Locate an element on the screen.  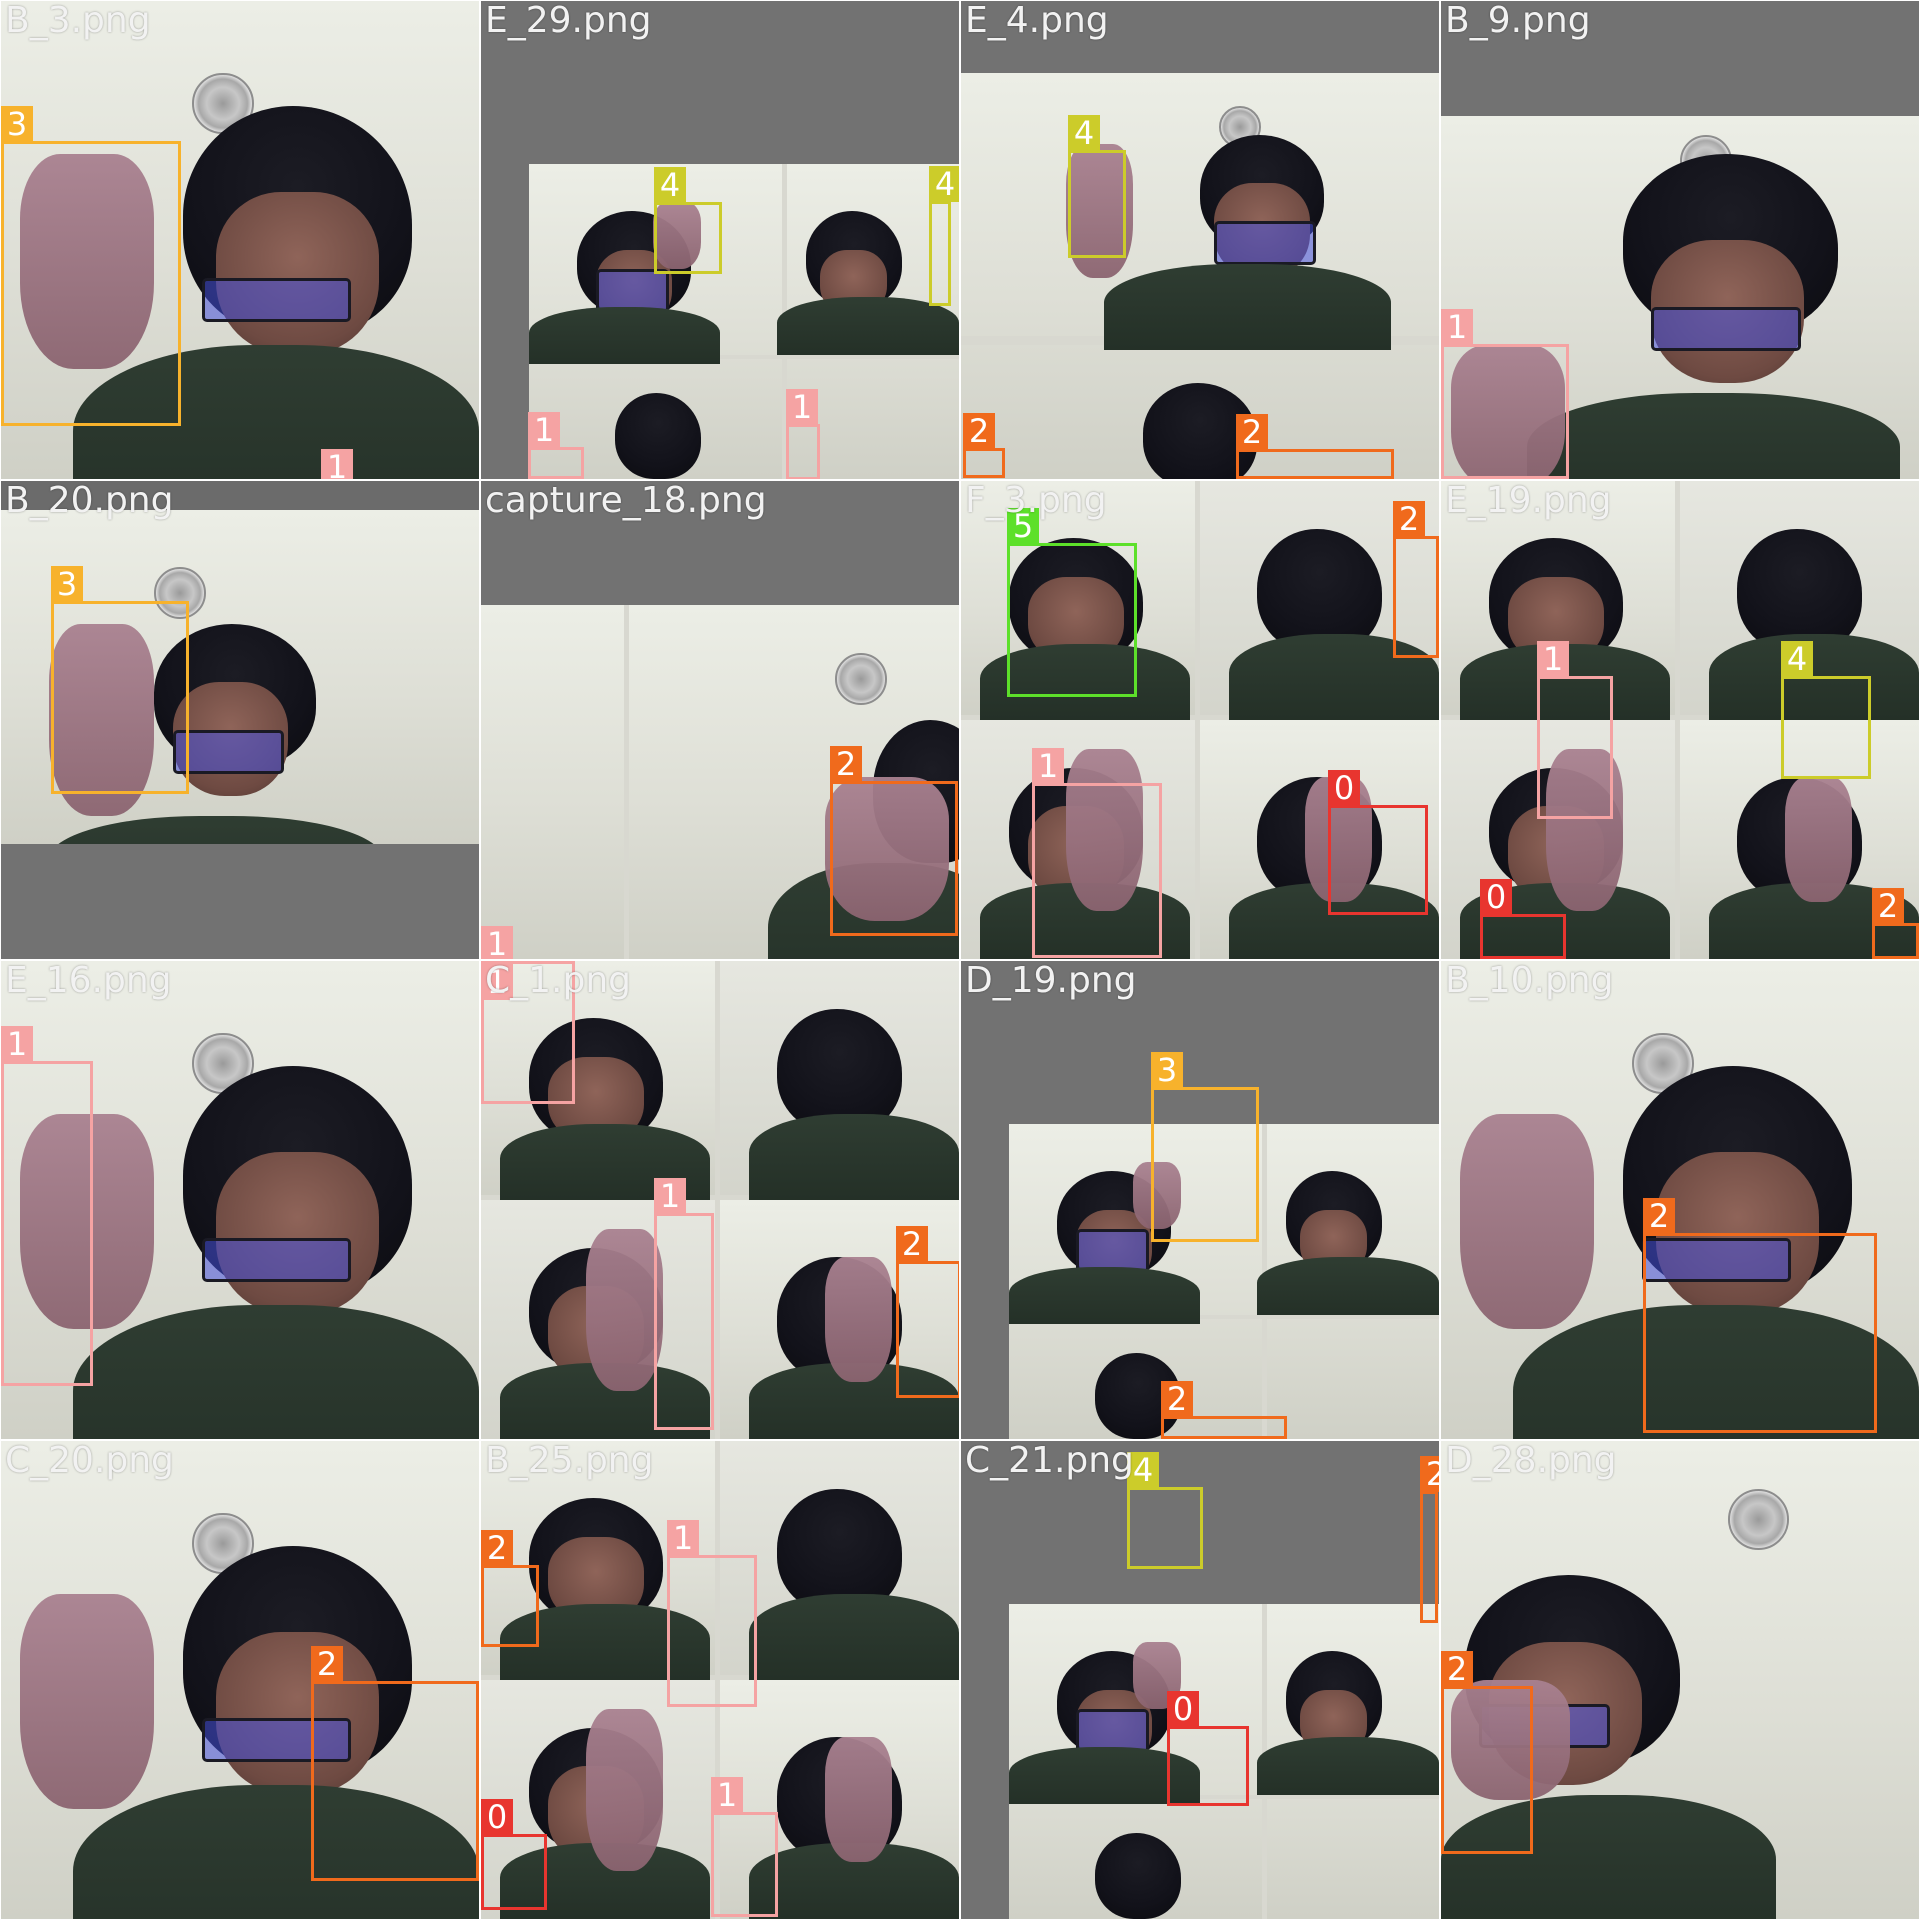
image-tile: 1 E_16.png is located at coordinates (240, 1200).